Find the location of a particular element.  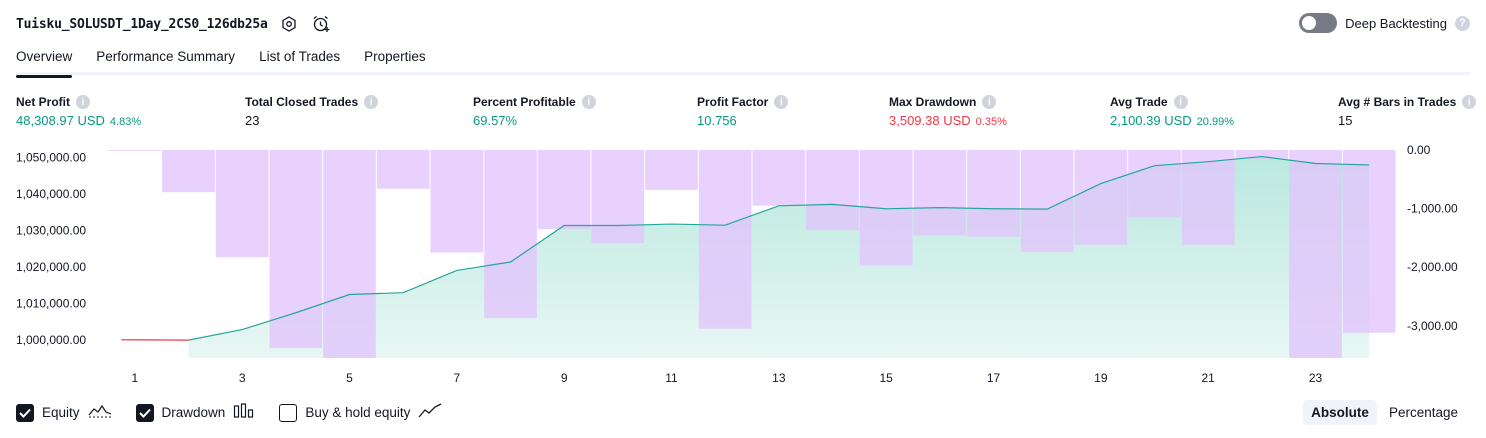

legend-label: Buy & hold equity is located at coordinates (358, 412).